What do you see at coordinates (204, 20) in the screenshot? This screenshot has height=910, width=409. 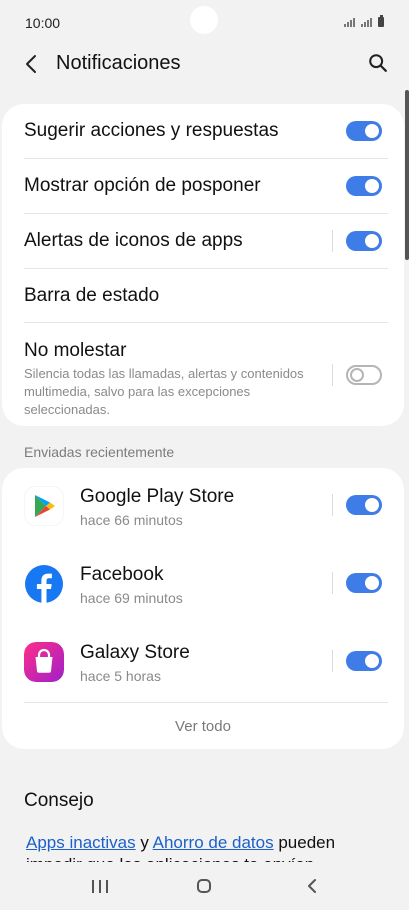 I see `camera-cutout` at bounding box center [204, 20].